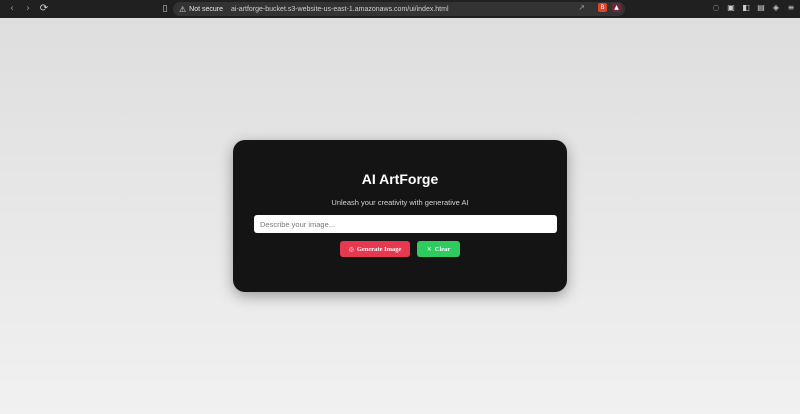 Image resolution: width=800 pixels, height=414 pixels. I want to click on vpn-icon: ◈, so click(776, 8).